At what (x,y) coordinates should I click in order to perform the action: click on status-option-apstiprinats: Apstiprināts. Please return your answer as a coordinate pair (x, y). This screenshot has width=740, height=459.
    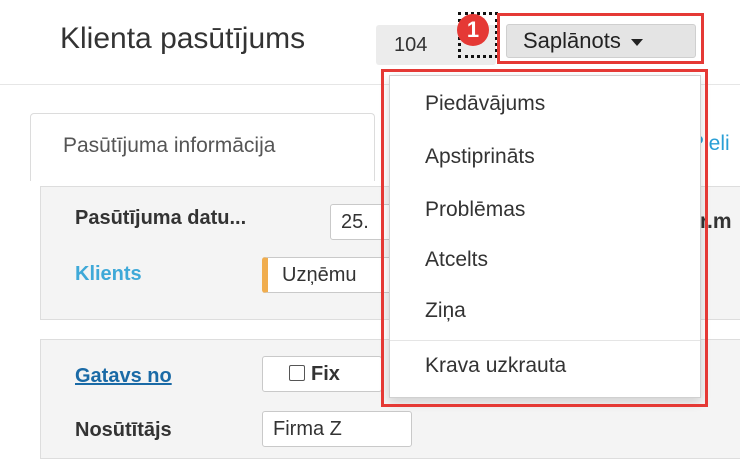
    Looking at the image, I should click on (480, 157).